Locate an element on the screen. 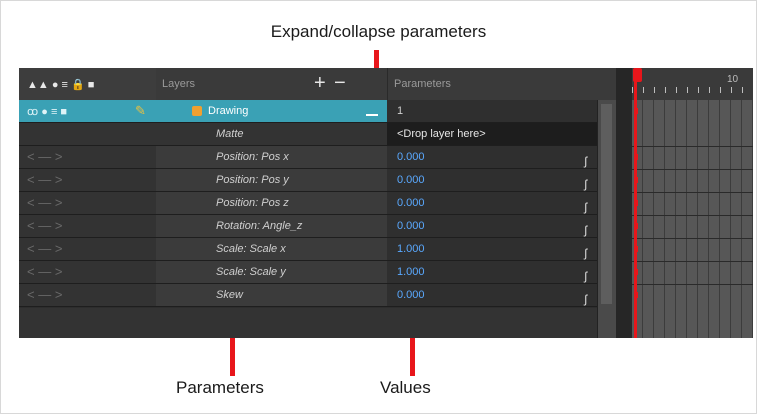 The image size is (757, 414). parameter-row: < — > Scale: Scale x 1.000 ʃ is located at coordinates (308, 249).